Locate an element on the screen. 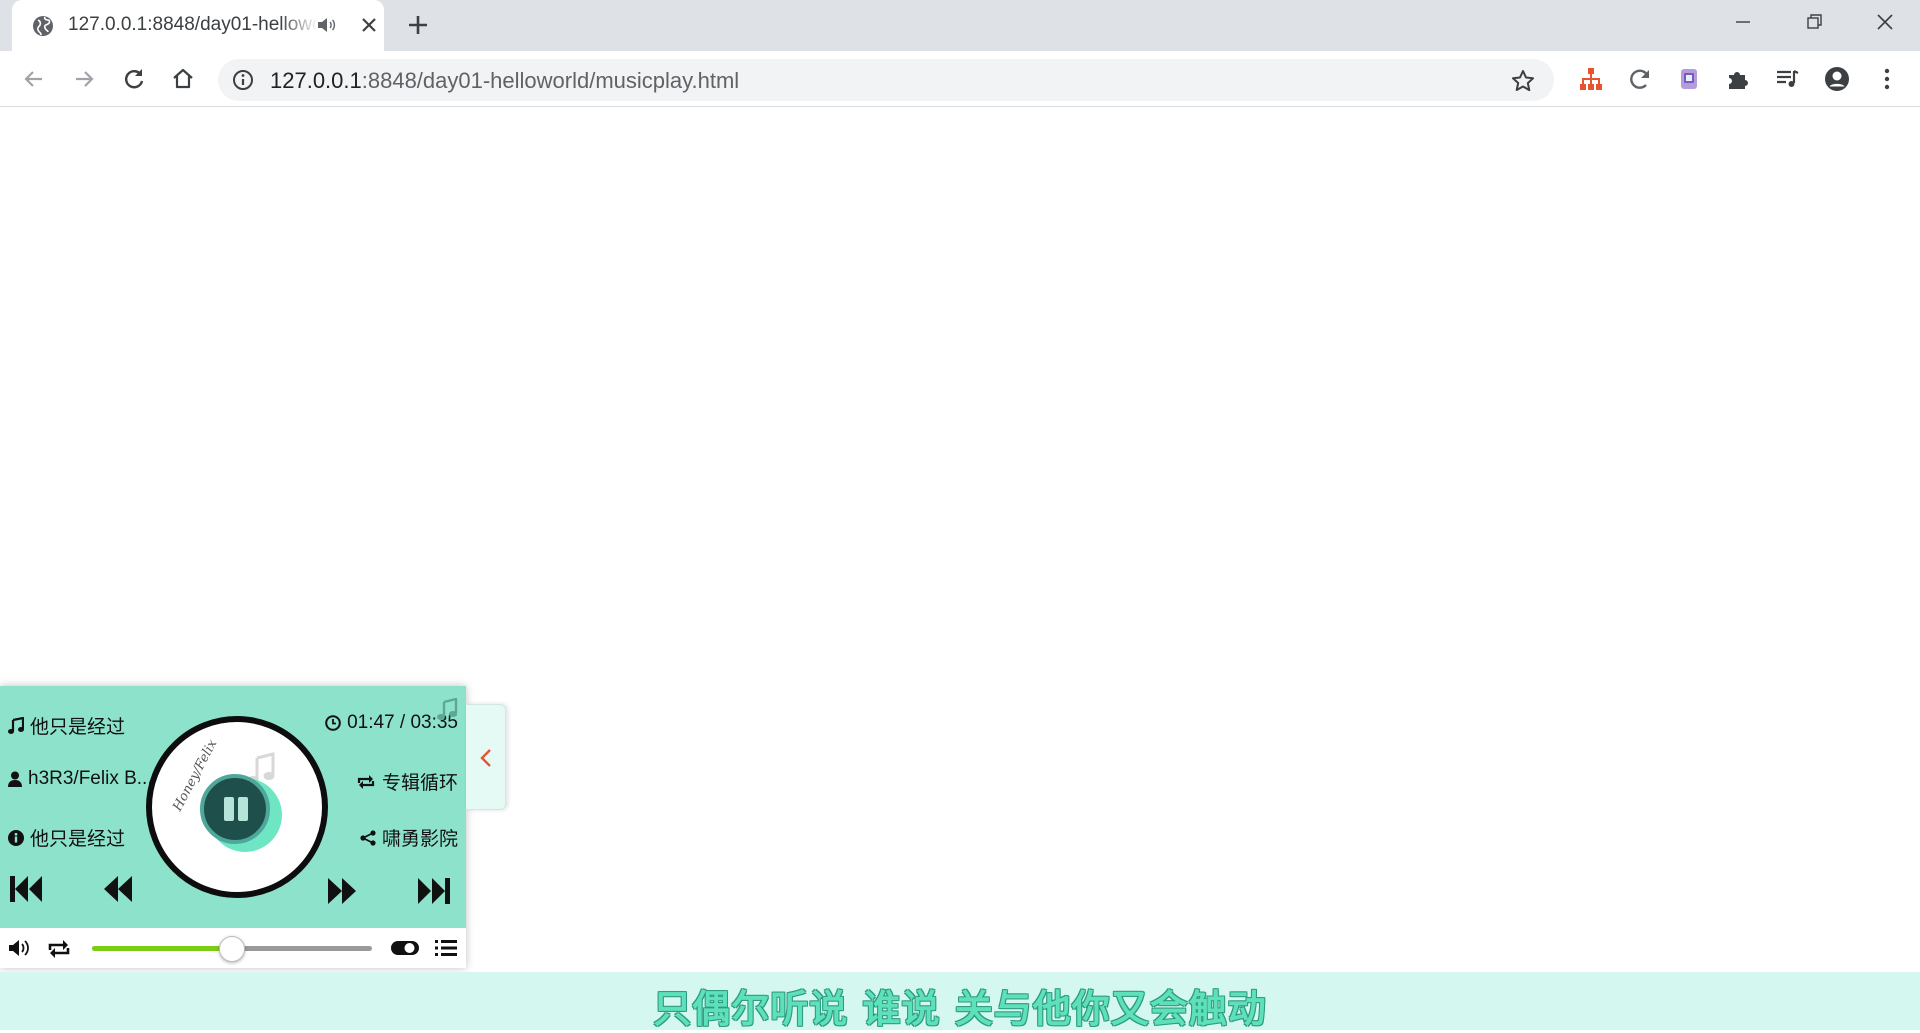 This screenshot has width=1920, height=1033. reload-icon is located at coordinates (134, 79).